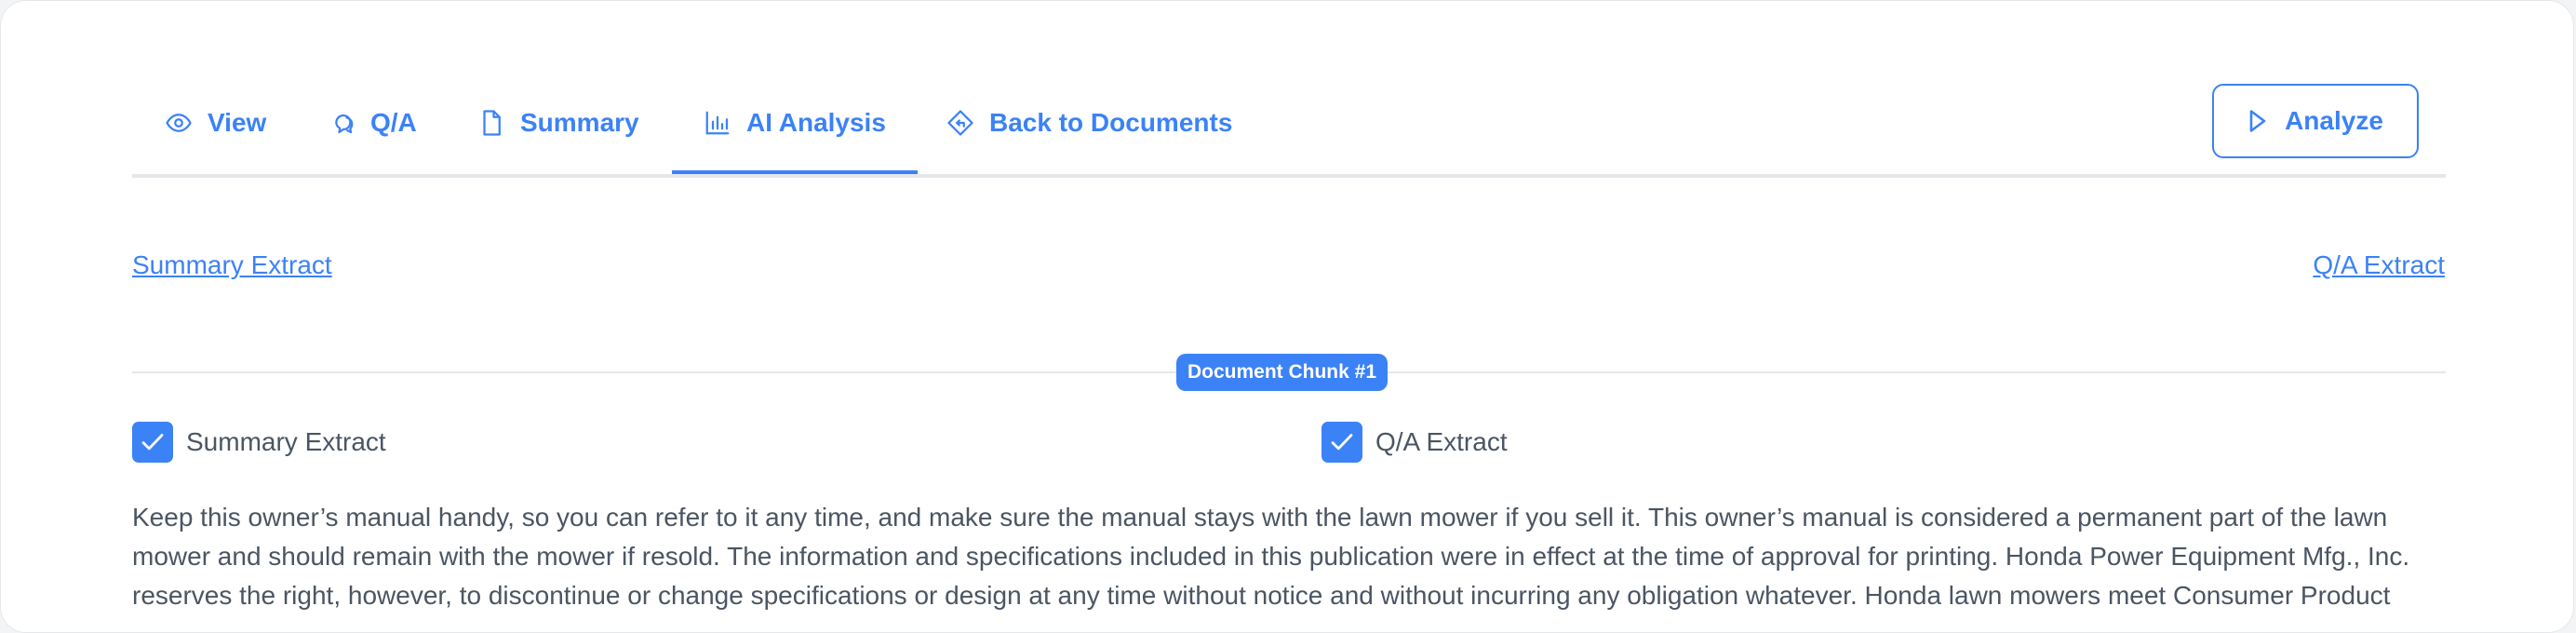 The width and height of the screenshot is (2576, 633). I want to click on tab-view: View, so click(215, 123).